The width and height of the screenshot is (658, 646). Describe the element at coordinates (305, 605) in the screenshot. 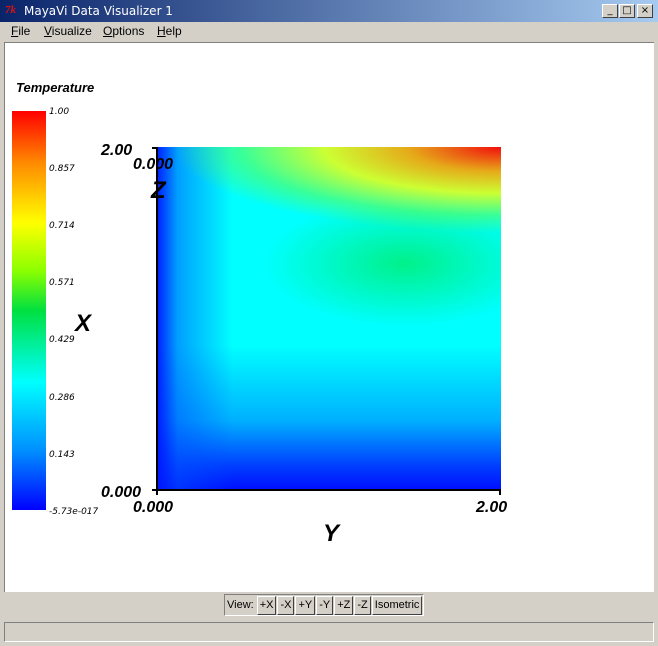

I see `view-plus-y-button: +Y` at that location.